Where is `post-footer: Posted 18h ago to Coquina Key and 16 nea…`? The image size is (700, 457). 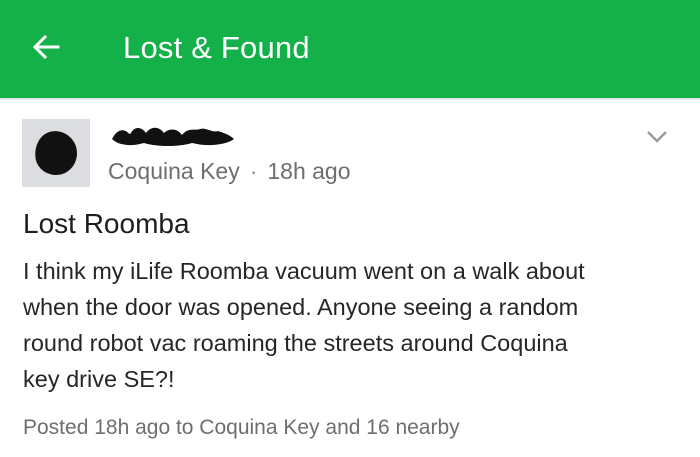 post-footer: Posted 18h ago to Coquina Key and 16 nea… is located at coordinates (241, 428).